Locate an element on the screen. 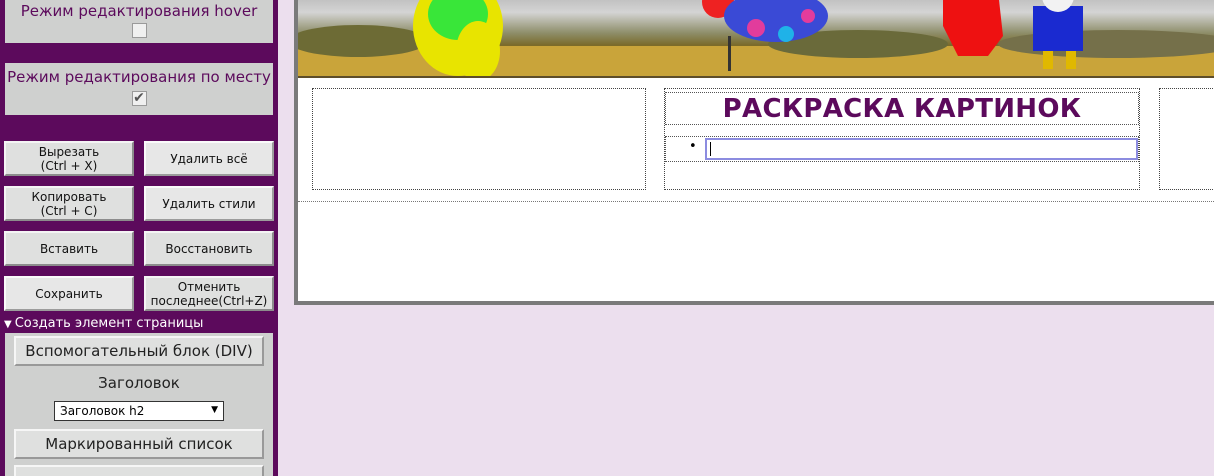 Image resolution: width=1214 pixels, height=476 pixels. inplace-mode-checkbox: ✔ is located at coordinates (139, 98).